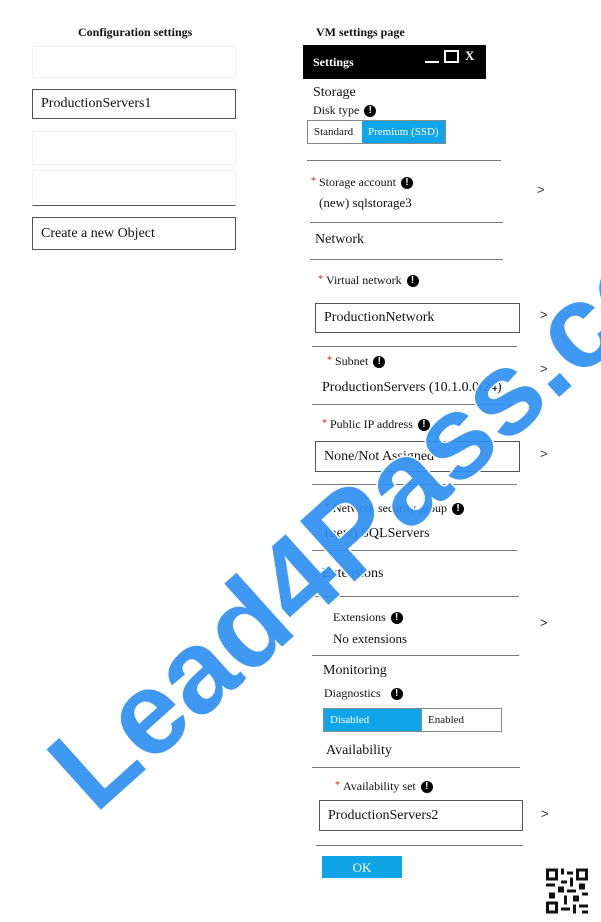  I want to click on diagnostics-disabled: Disabled, so click(372, 720).